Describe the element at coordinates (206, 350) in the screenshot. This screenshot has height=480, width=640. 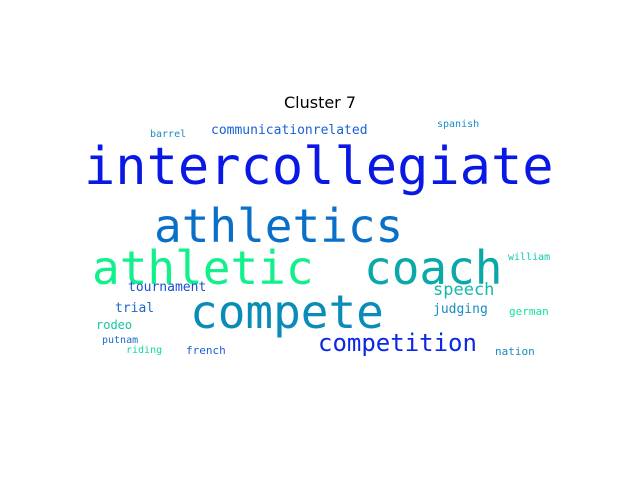
I see `word-french: french` at that location.